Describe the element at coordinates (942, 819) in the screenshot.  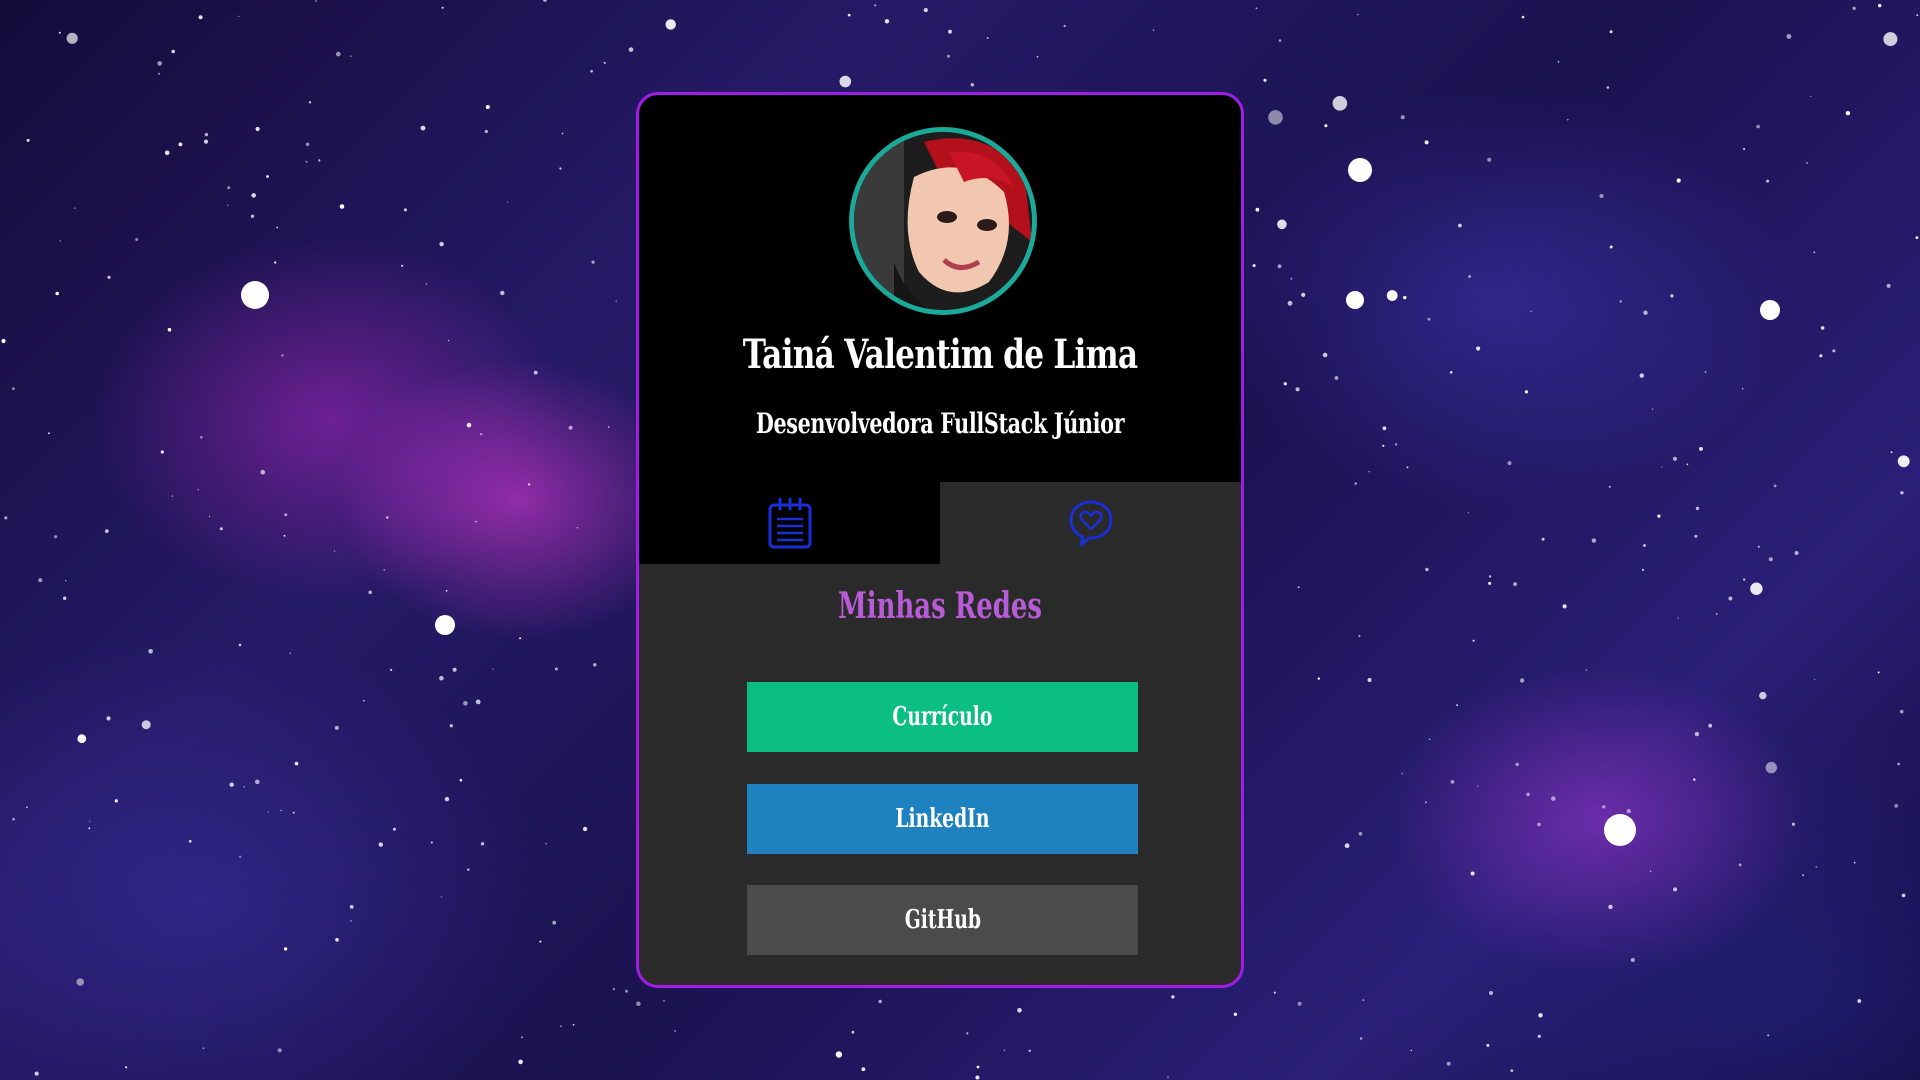
I see `linkedin-button: LinkedIn` at that location.